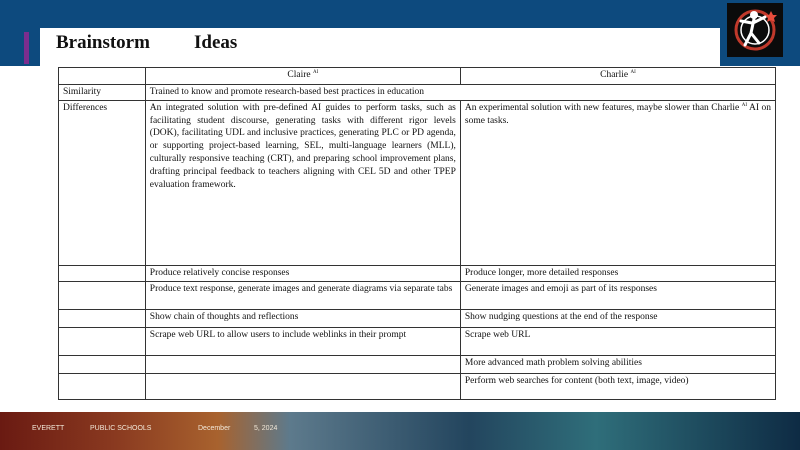 Image resolution: width=800 pixels, height=450 pixels. I want to click on footer-district: EVERETT, so click(48, 428).